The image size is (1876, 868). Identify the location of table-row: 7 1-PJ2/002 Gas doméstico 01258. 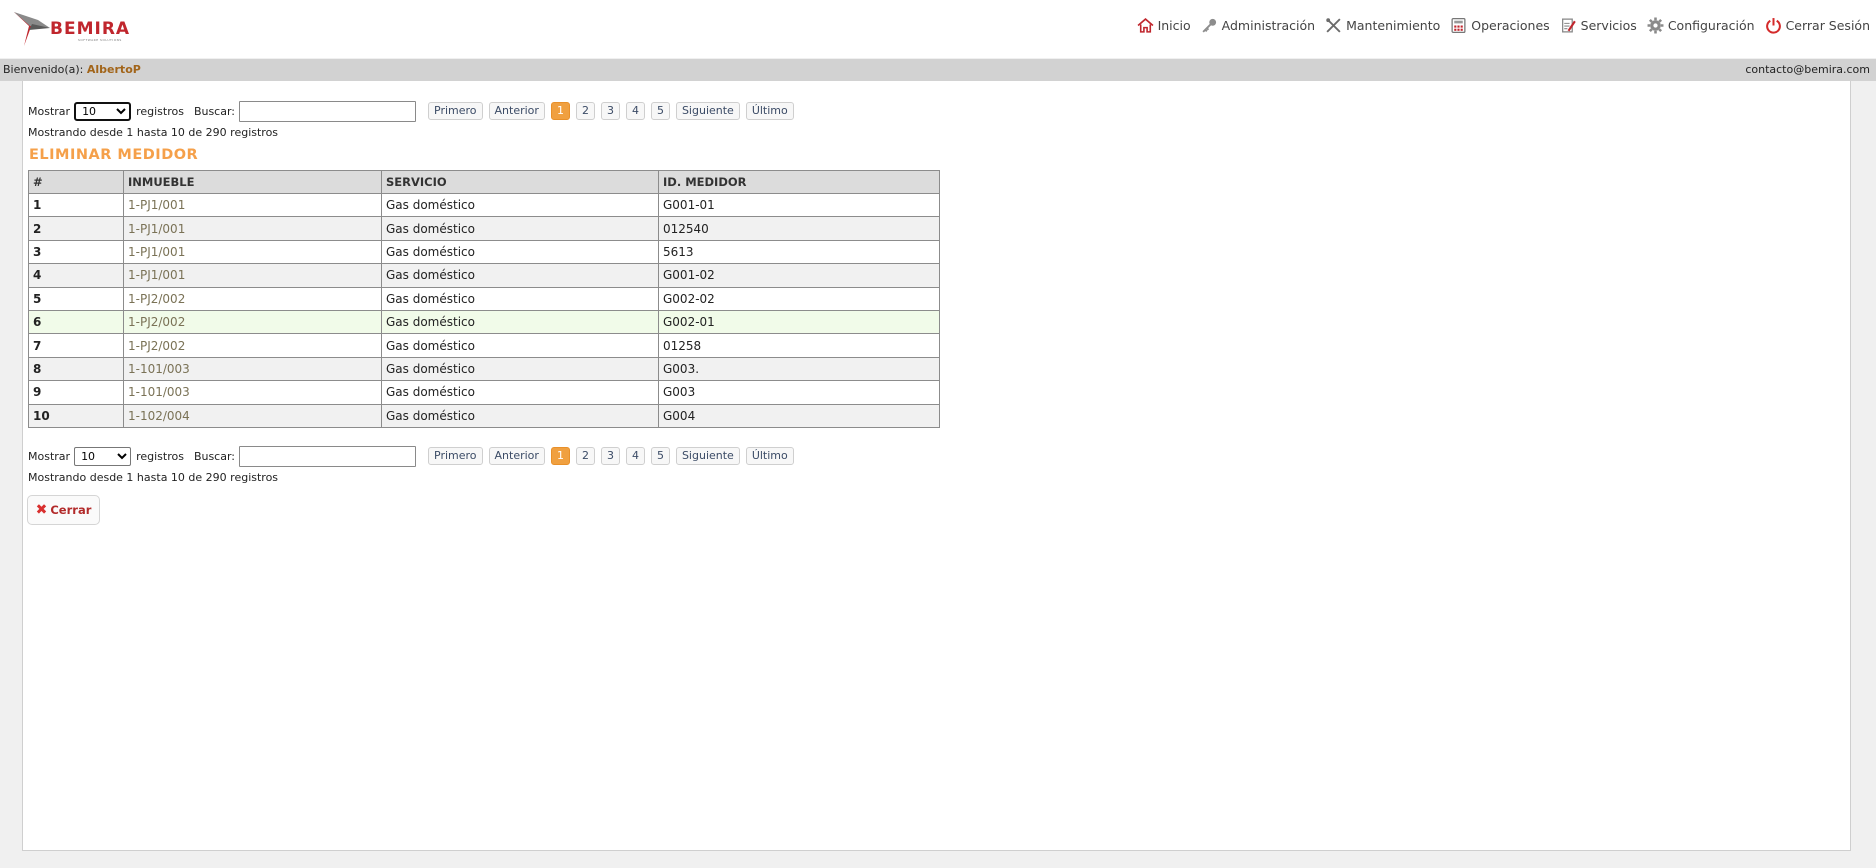
(484, 345).